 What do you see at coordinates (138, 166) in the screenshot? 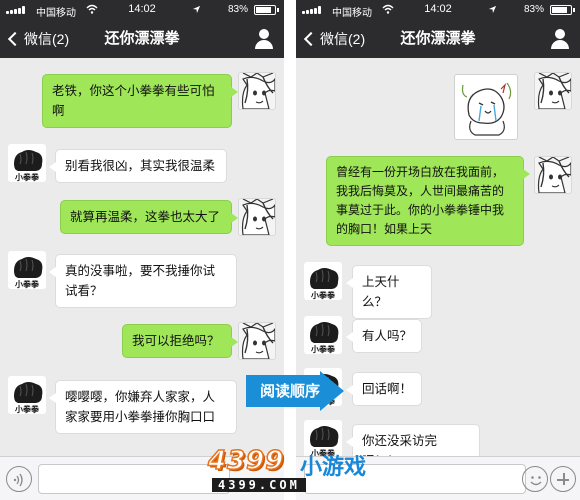
I see `message-bubble-received: 别看我很凶，其实我很温柔` at bounding box center [138, 166].